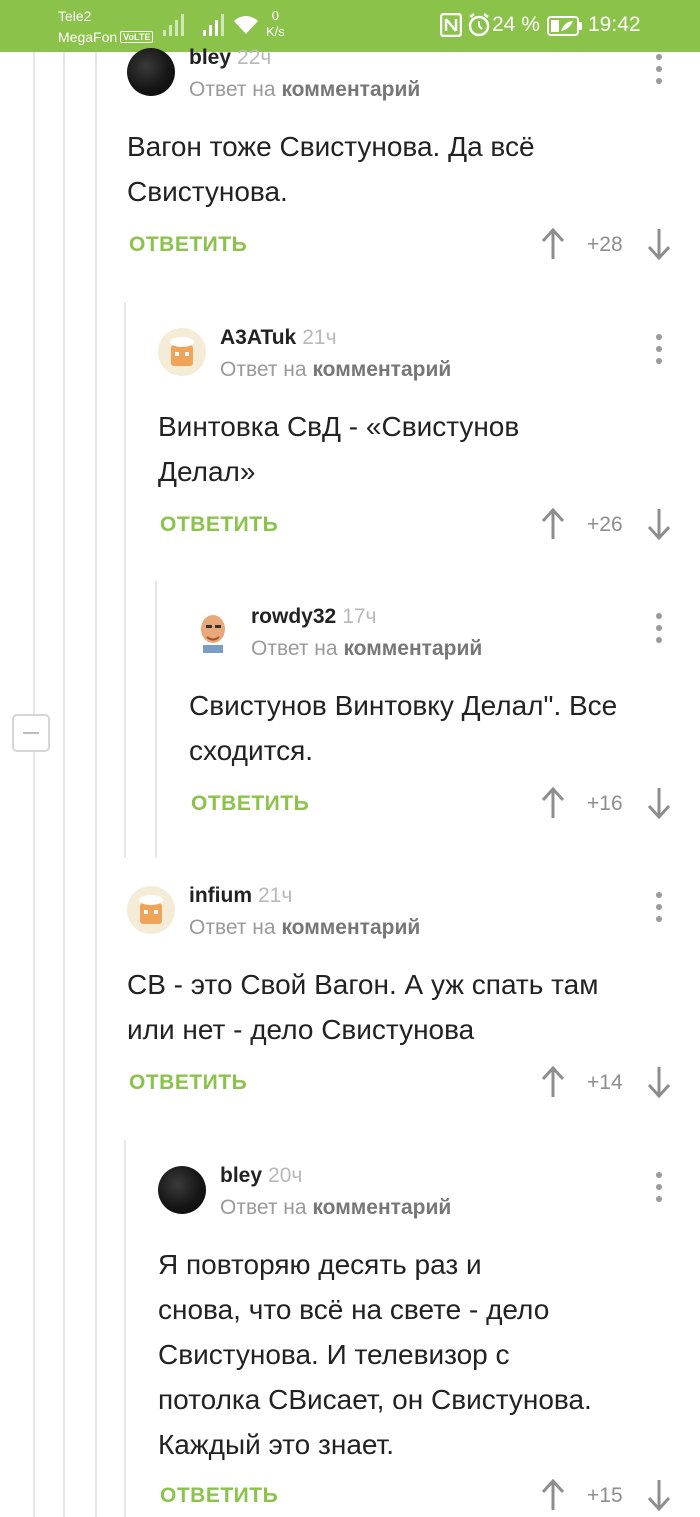 The image size is (700, 1517). I want to click on comment-header: A3ATuk 21ч, so click(278, 338).